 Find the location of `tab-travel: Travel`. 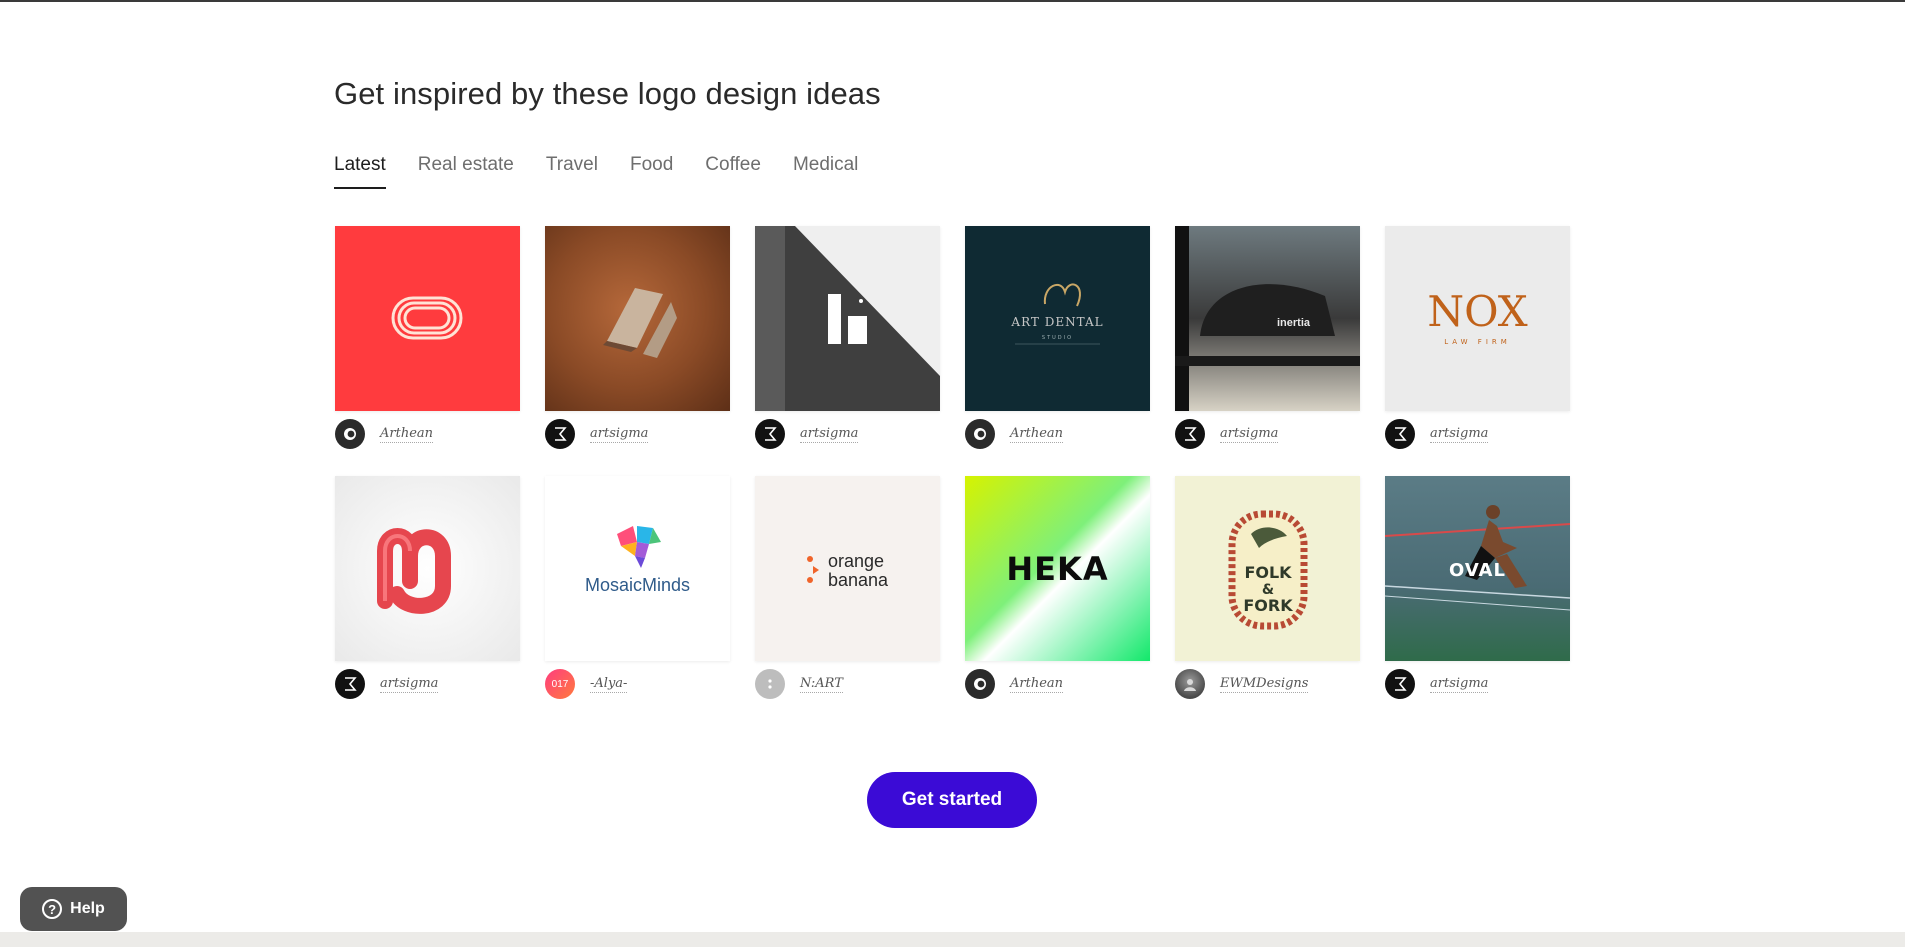

tab-travel: Travel is located at coordinates (572, 171).